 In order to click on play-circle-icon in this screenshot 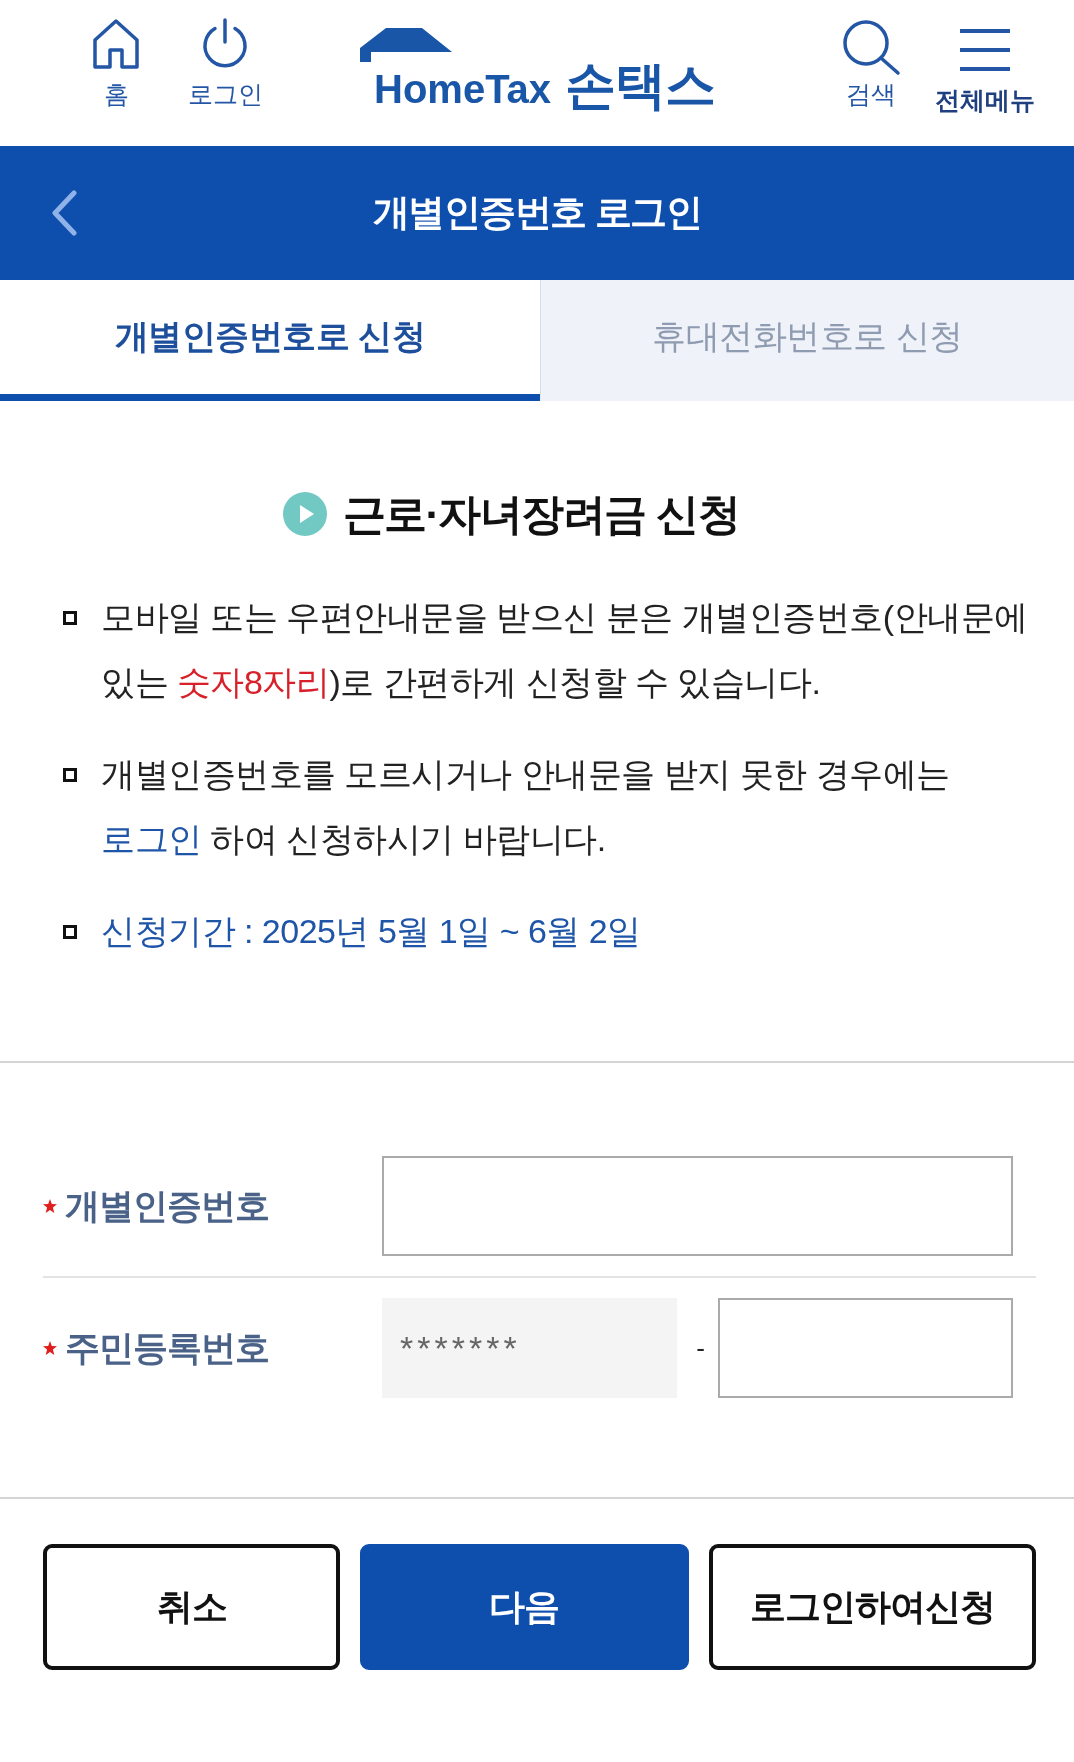, I will do `click(304, 514)`.